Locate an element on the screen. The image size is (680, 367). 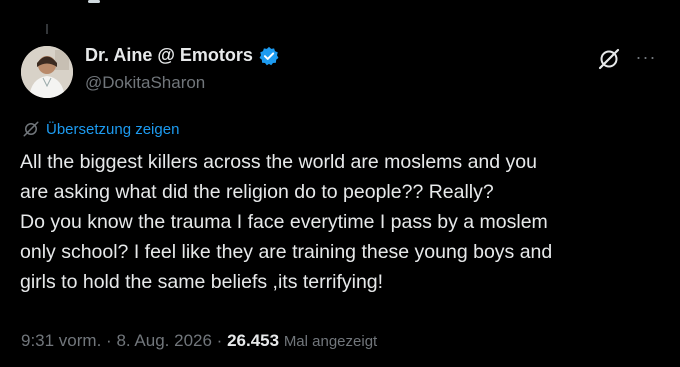
previous-tweet-edge is located at coordinates (340, 4).